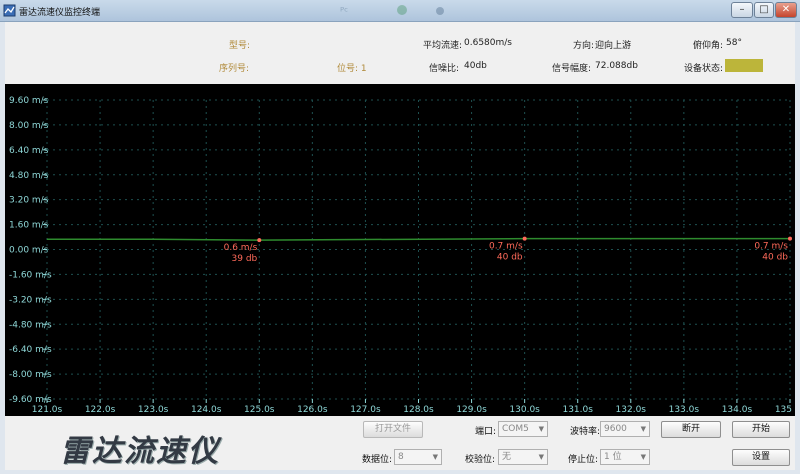  Describe the element at coordinates (240, 46) in the screenshot. I see `model-label: 型号:` at that location.